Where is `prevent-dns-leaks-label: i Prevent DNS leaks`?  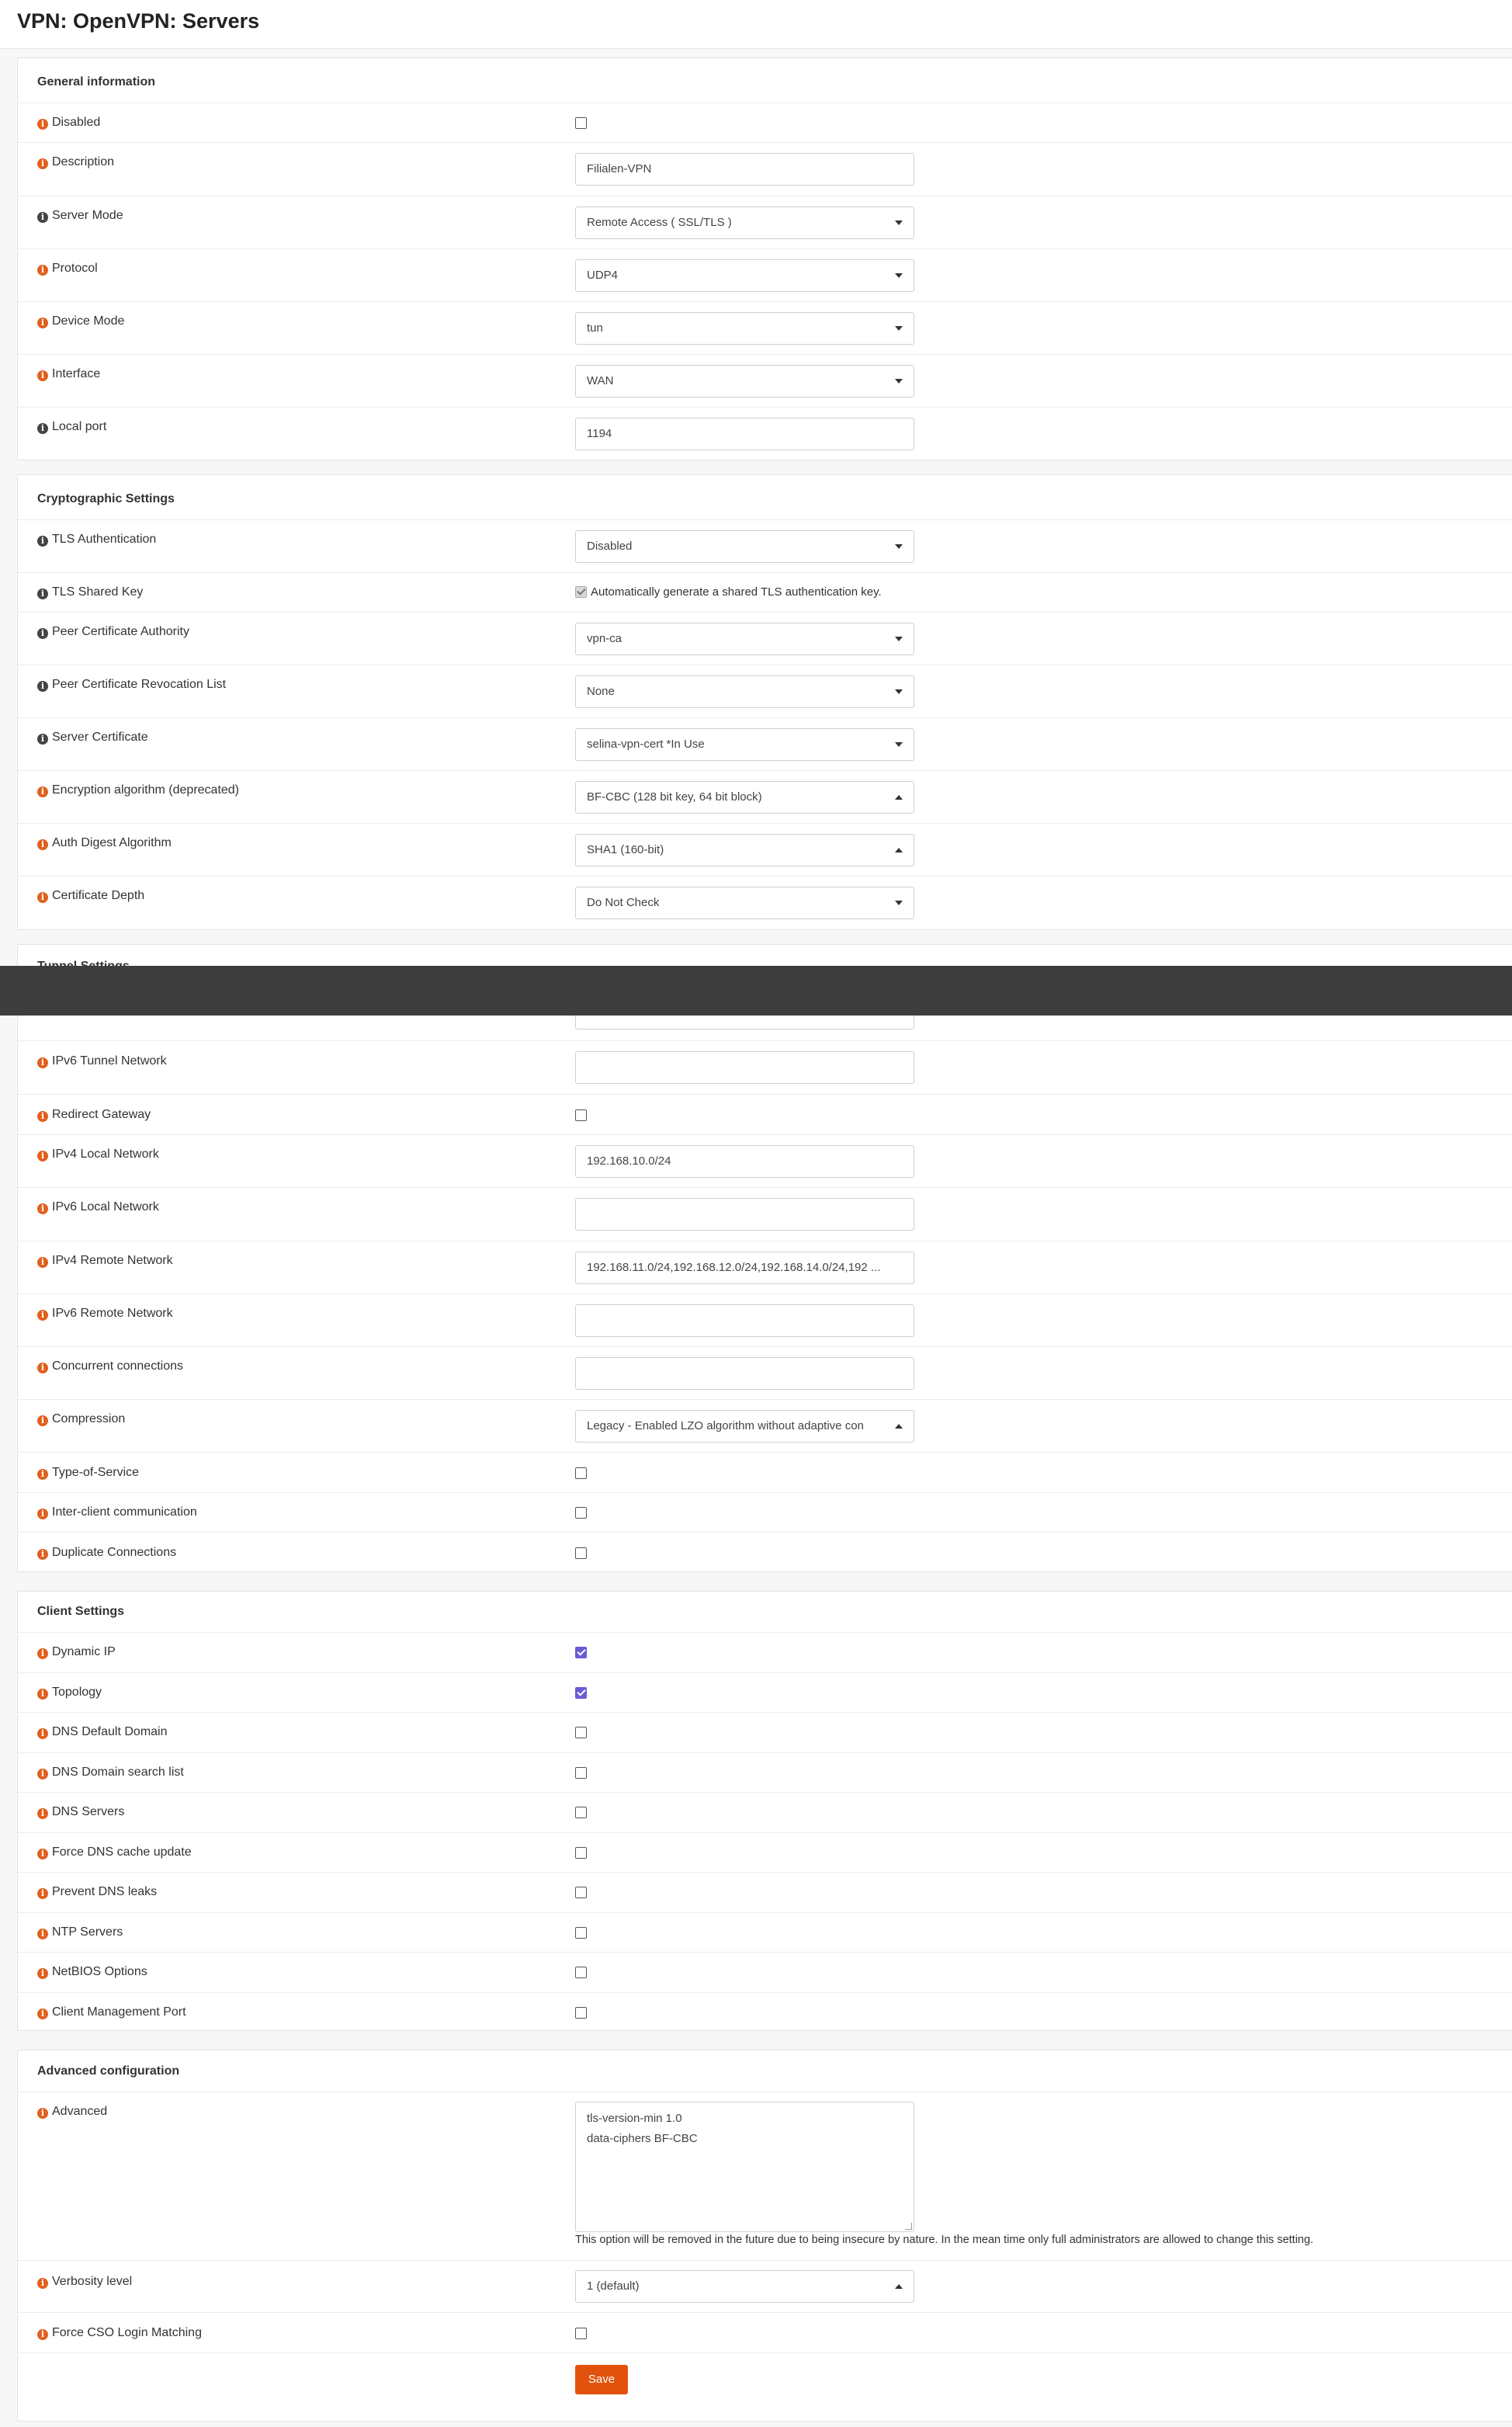 prevent-dns-leaks-label: i Prevent DNS leaks is located at coordinates (97, 1892).